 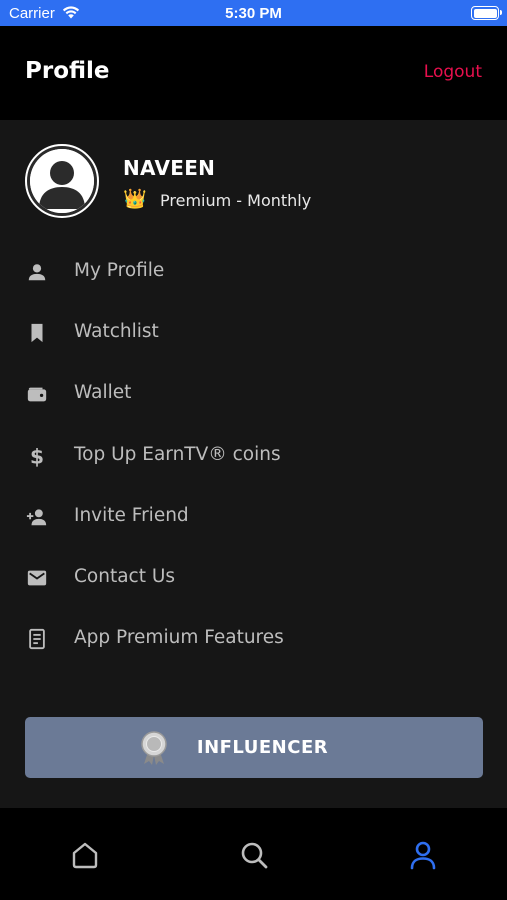 I want to click on menu-item-invite-friend: Invite Friend, so click(x=253, y=516).